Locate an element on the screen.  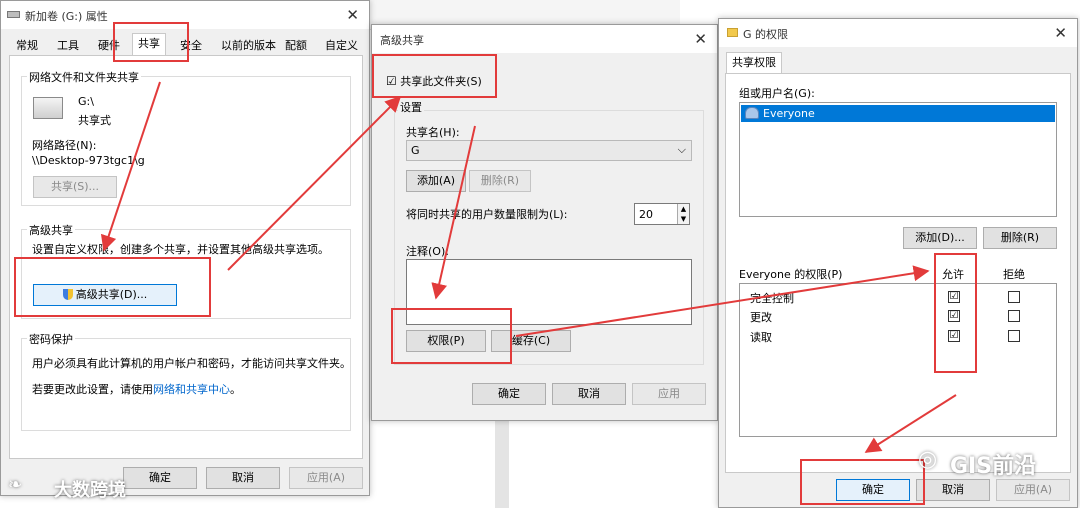
arrow-button-to-checkbox is located at coordinates (314, 183).